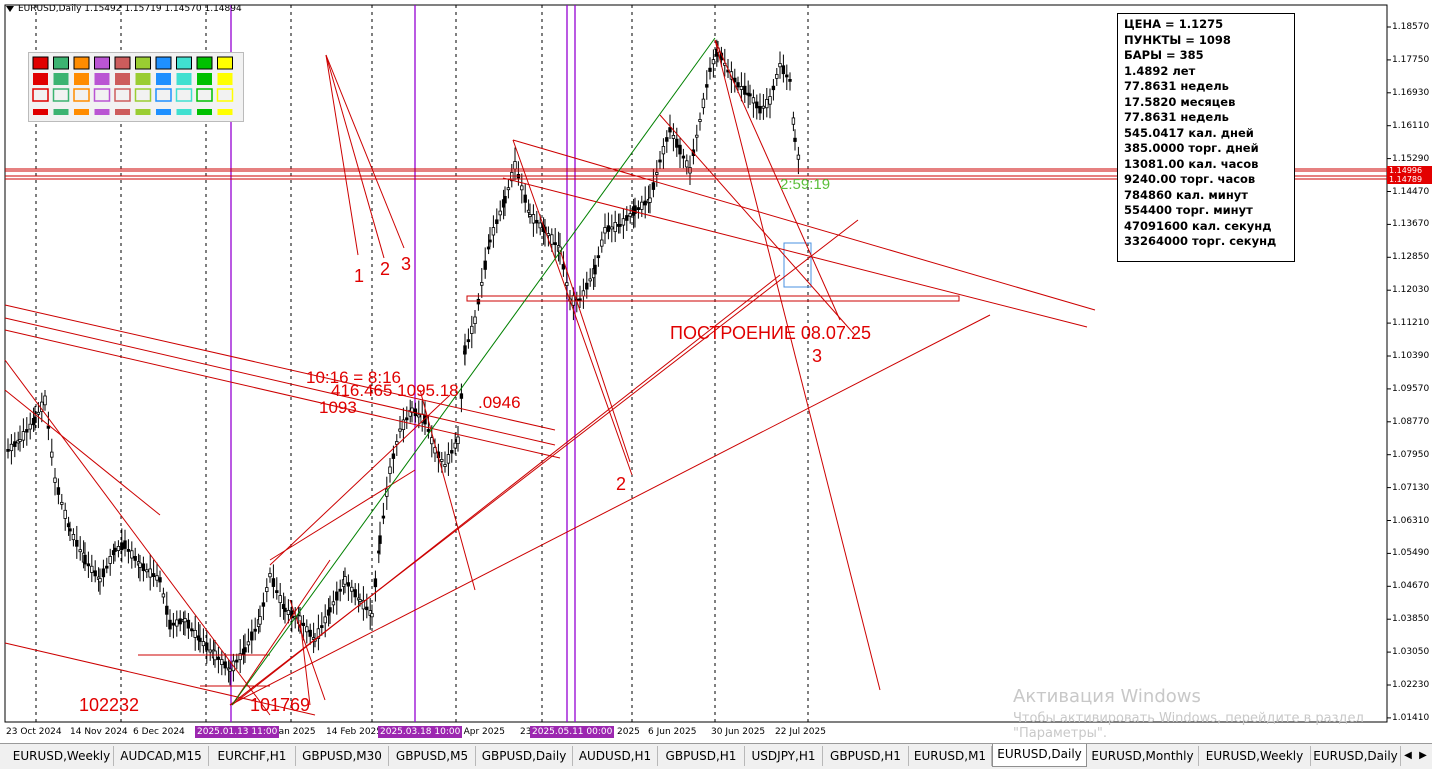 The width and height of the screenshot is (1432, 769). What do you see at coordinates (1143, 756) in the screenshot?
I see `chart-tab: EURUSD,Monthly` at bounding box center [1143, 756].